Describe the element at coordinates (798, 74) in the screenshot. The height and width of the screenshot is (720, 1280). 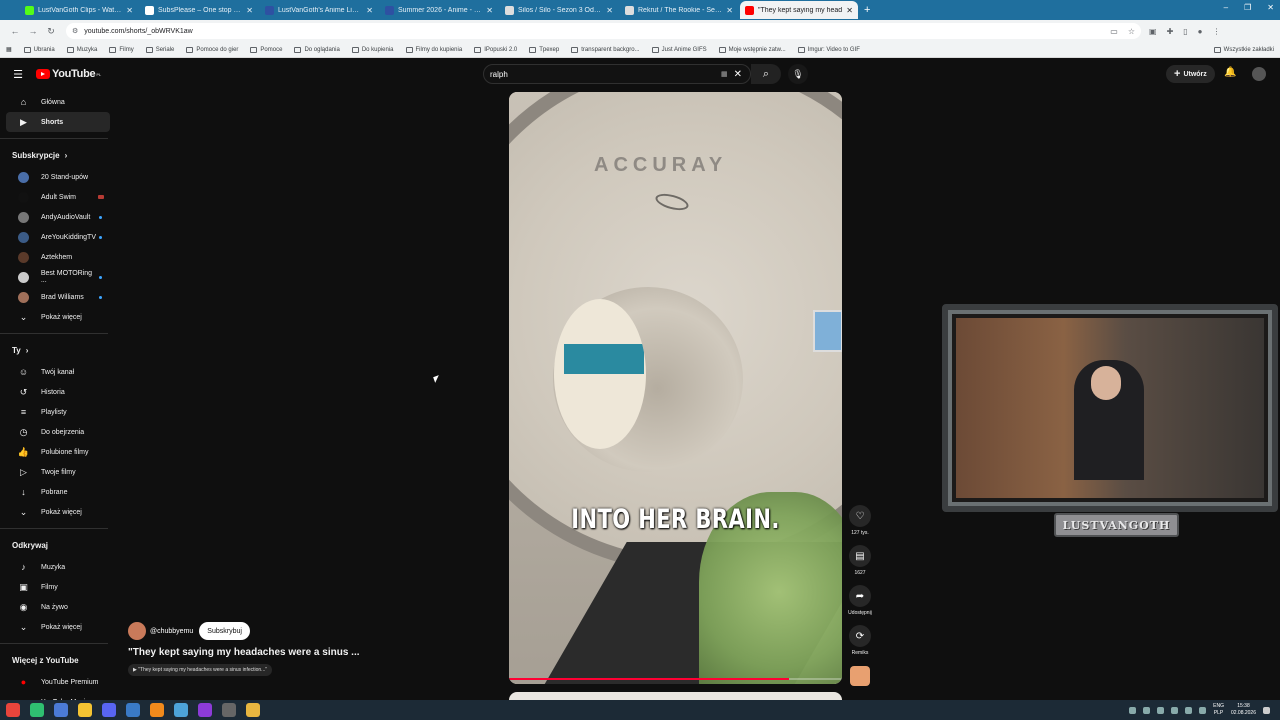
I see `voice-search-button: 🎙` at that location.